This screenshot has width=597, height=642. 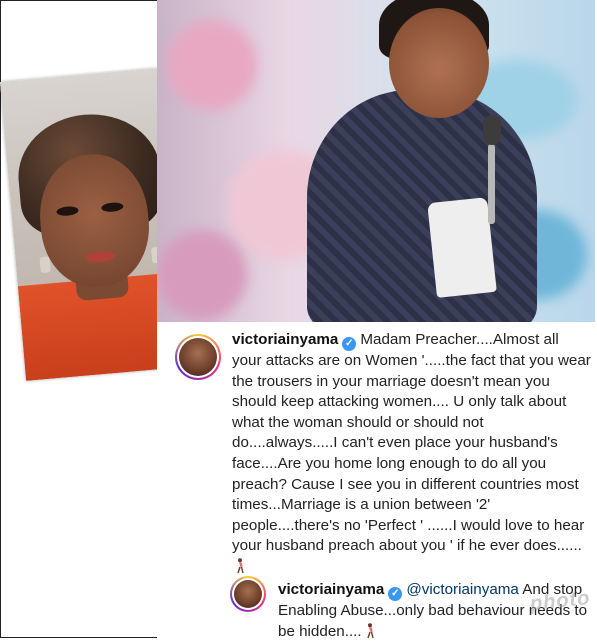 I want to click on microphone-icon, so click(x=492, y=130).